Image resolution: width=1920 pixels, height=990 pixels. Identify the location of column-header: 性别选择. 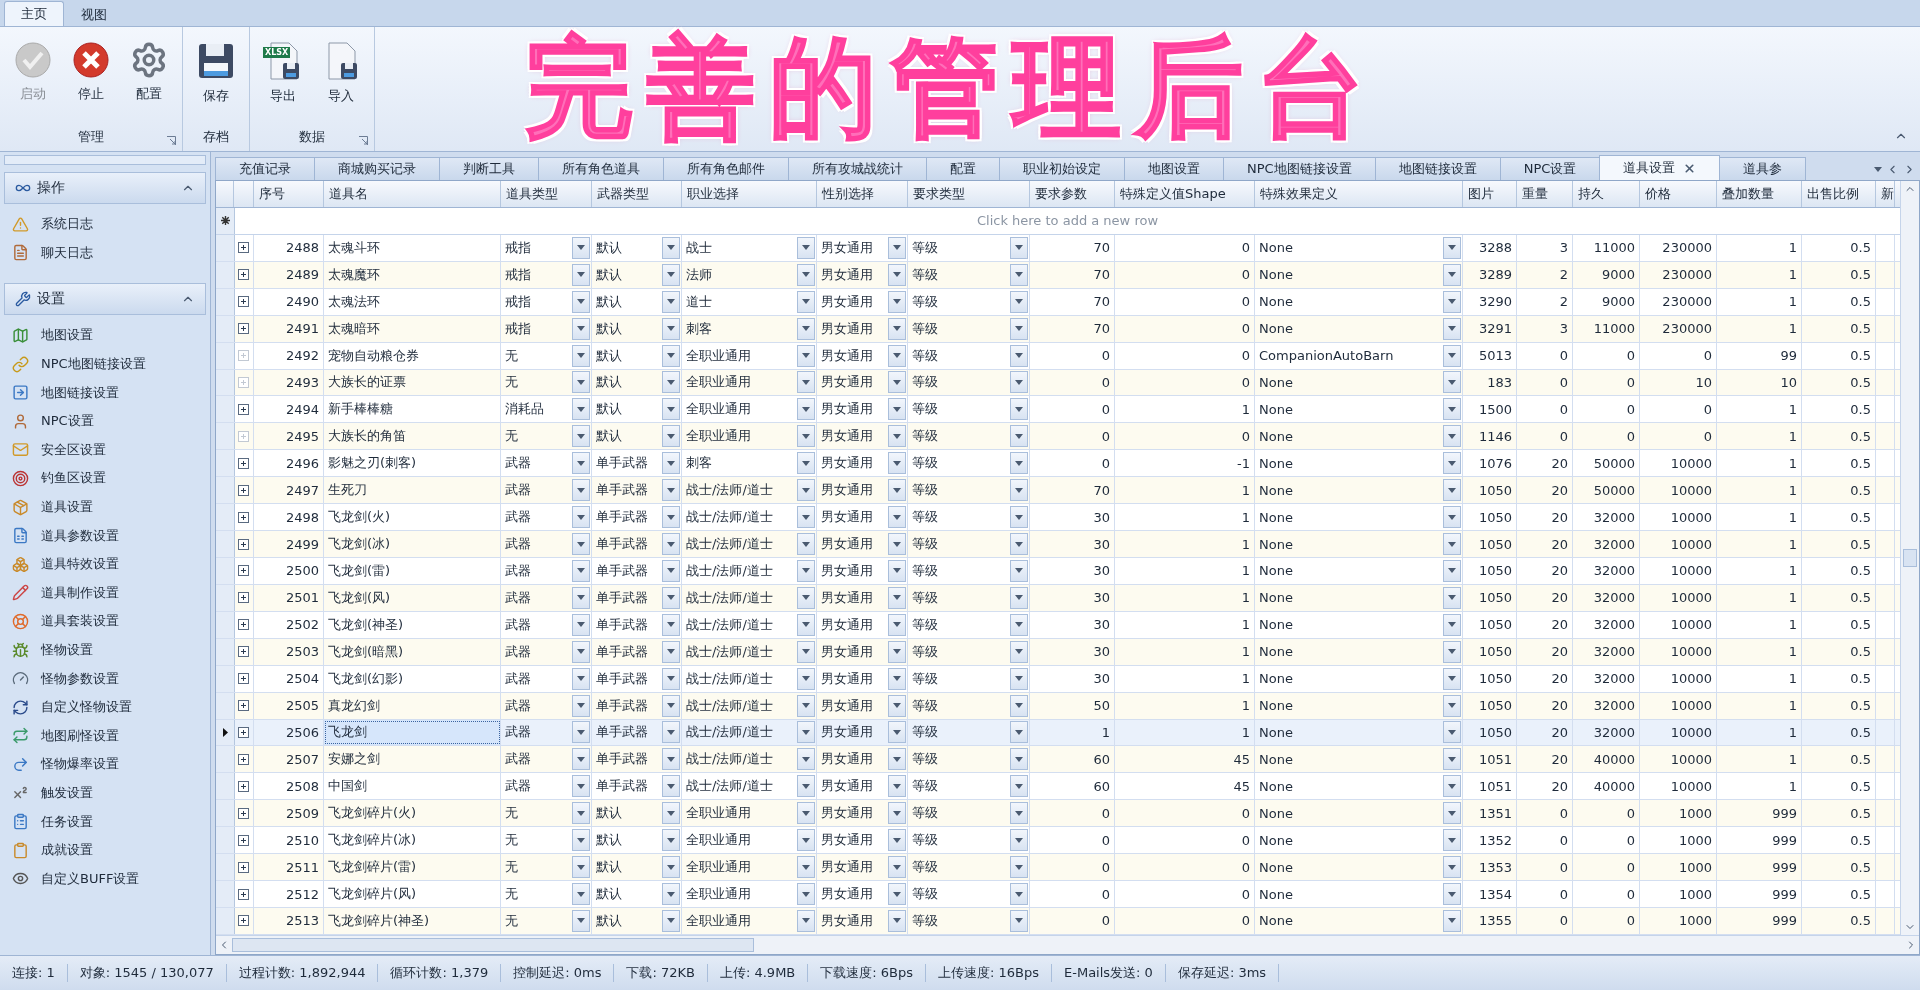
(862, 194).